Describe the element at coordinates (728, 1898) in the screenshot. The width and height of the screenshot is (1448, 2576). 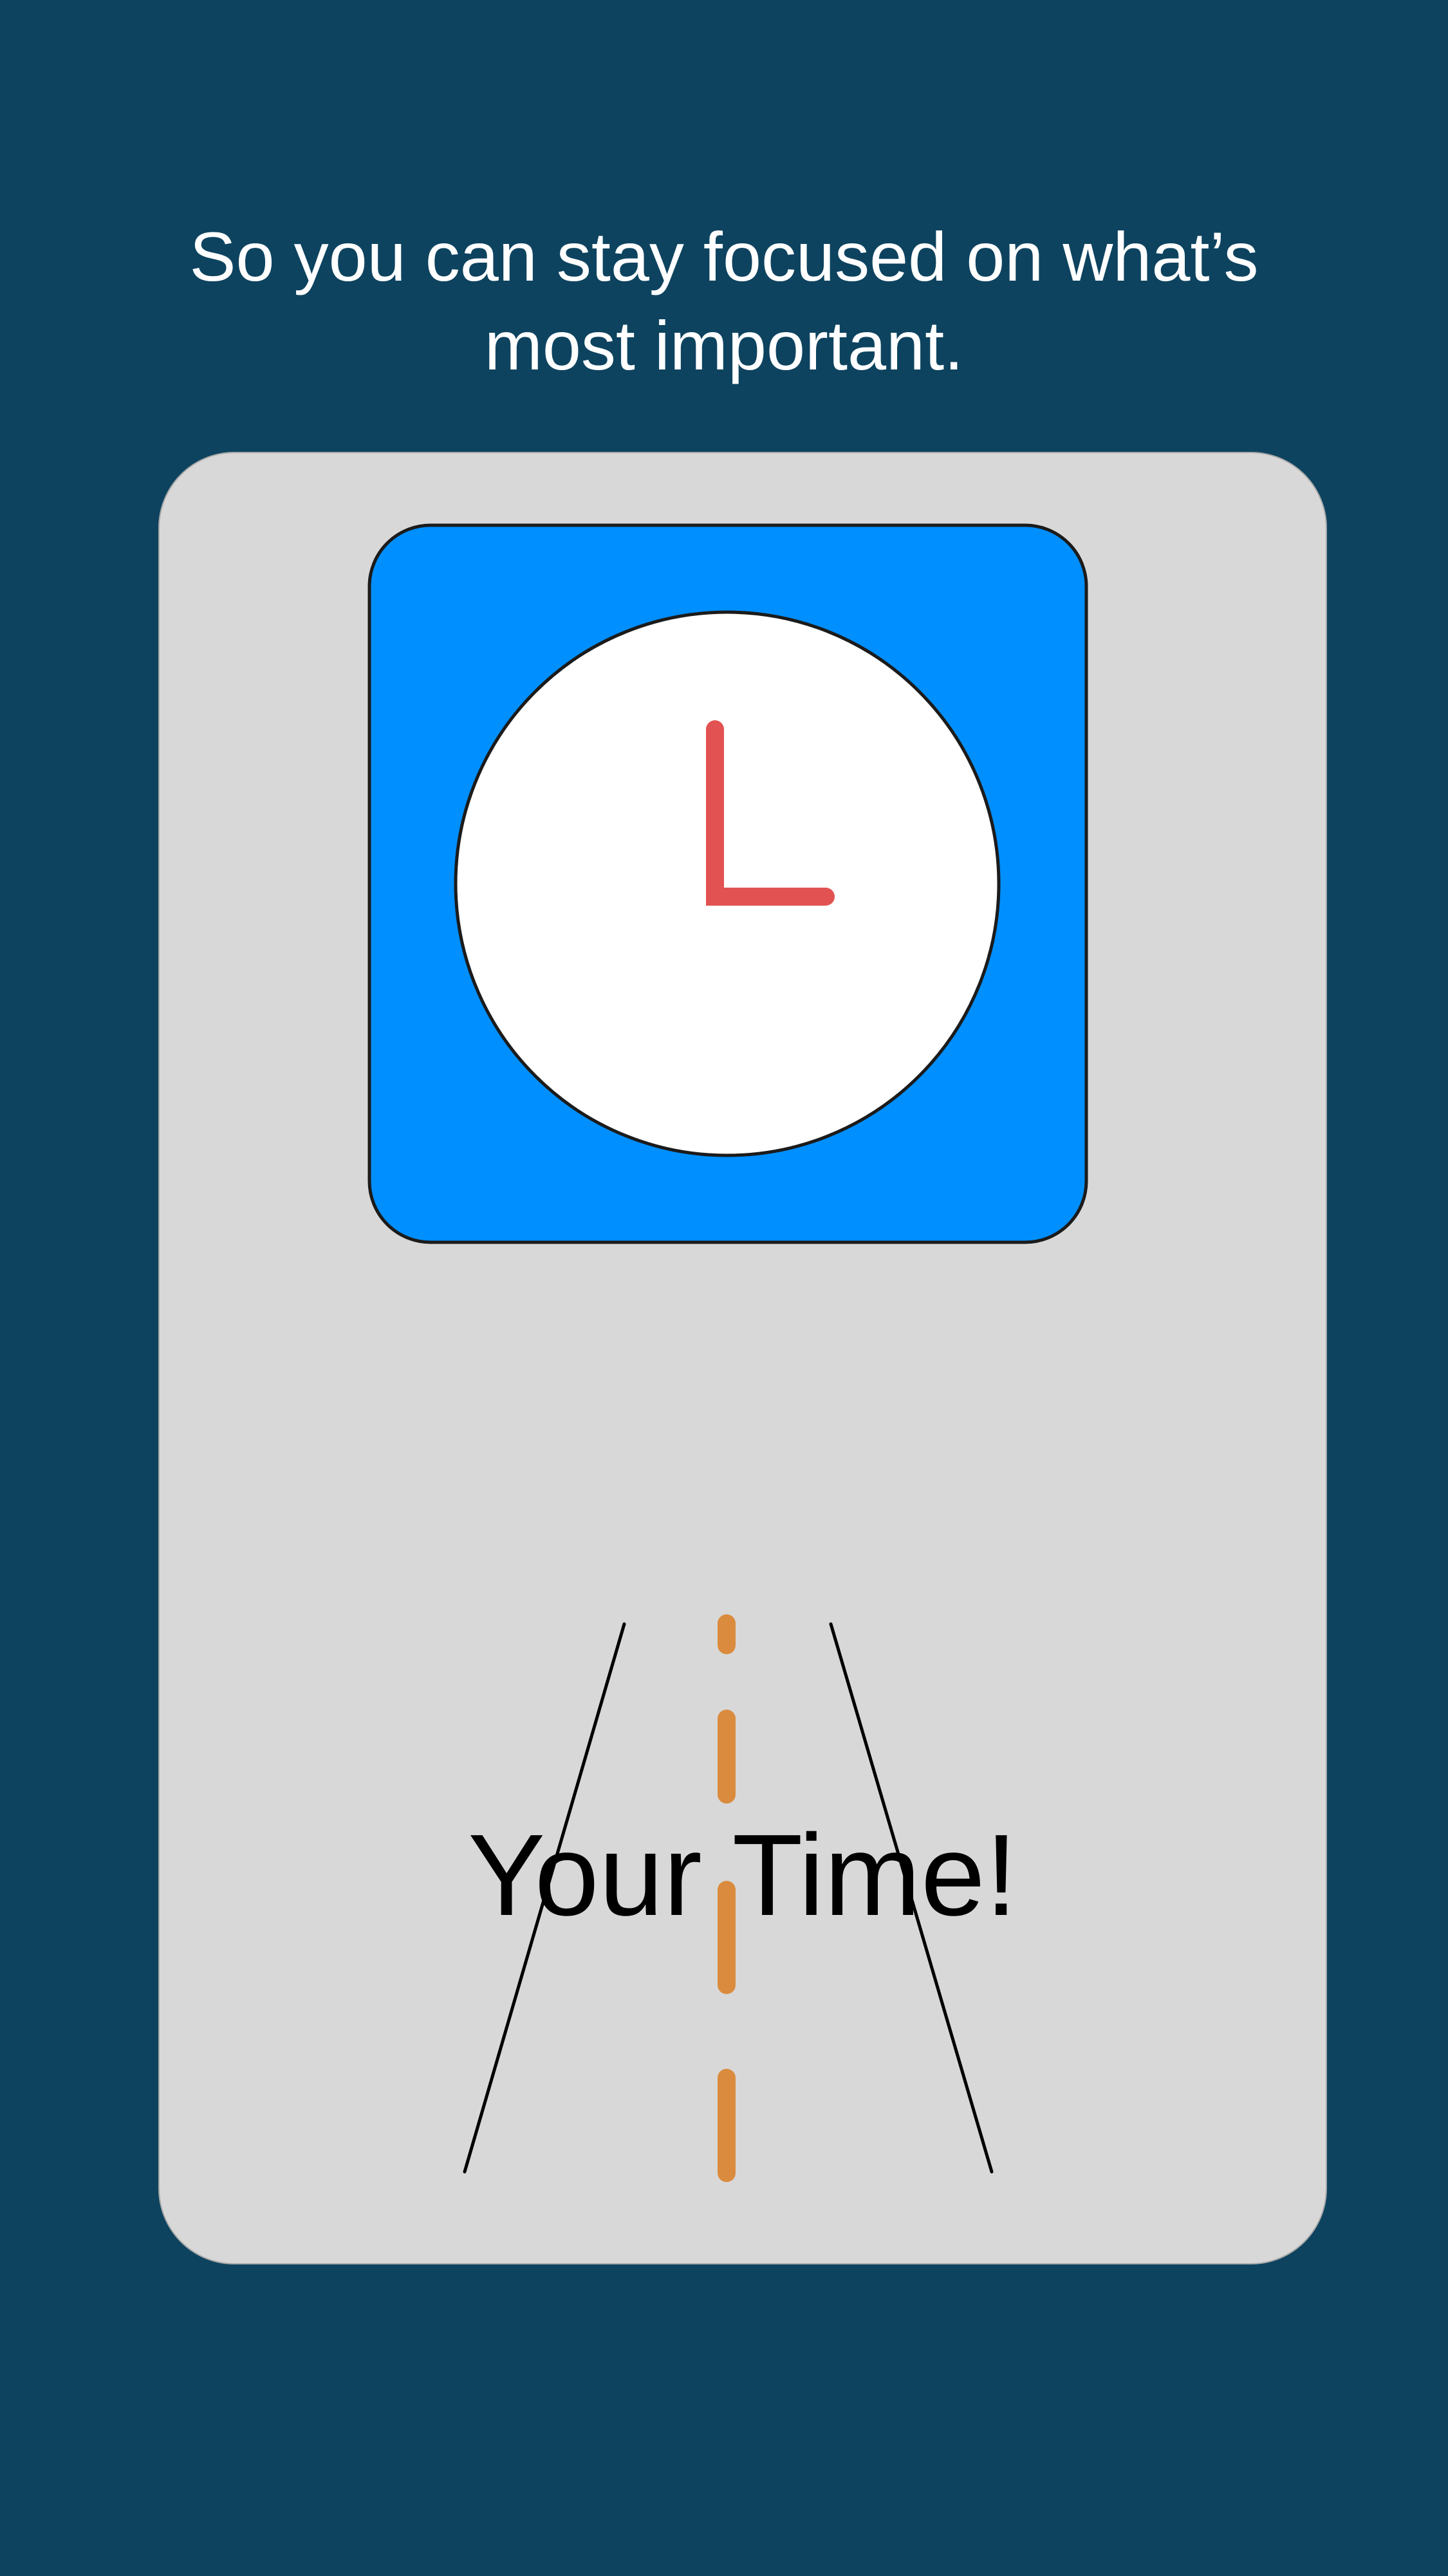
I see `road-icon` at that location.